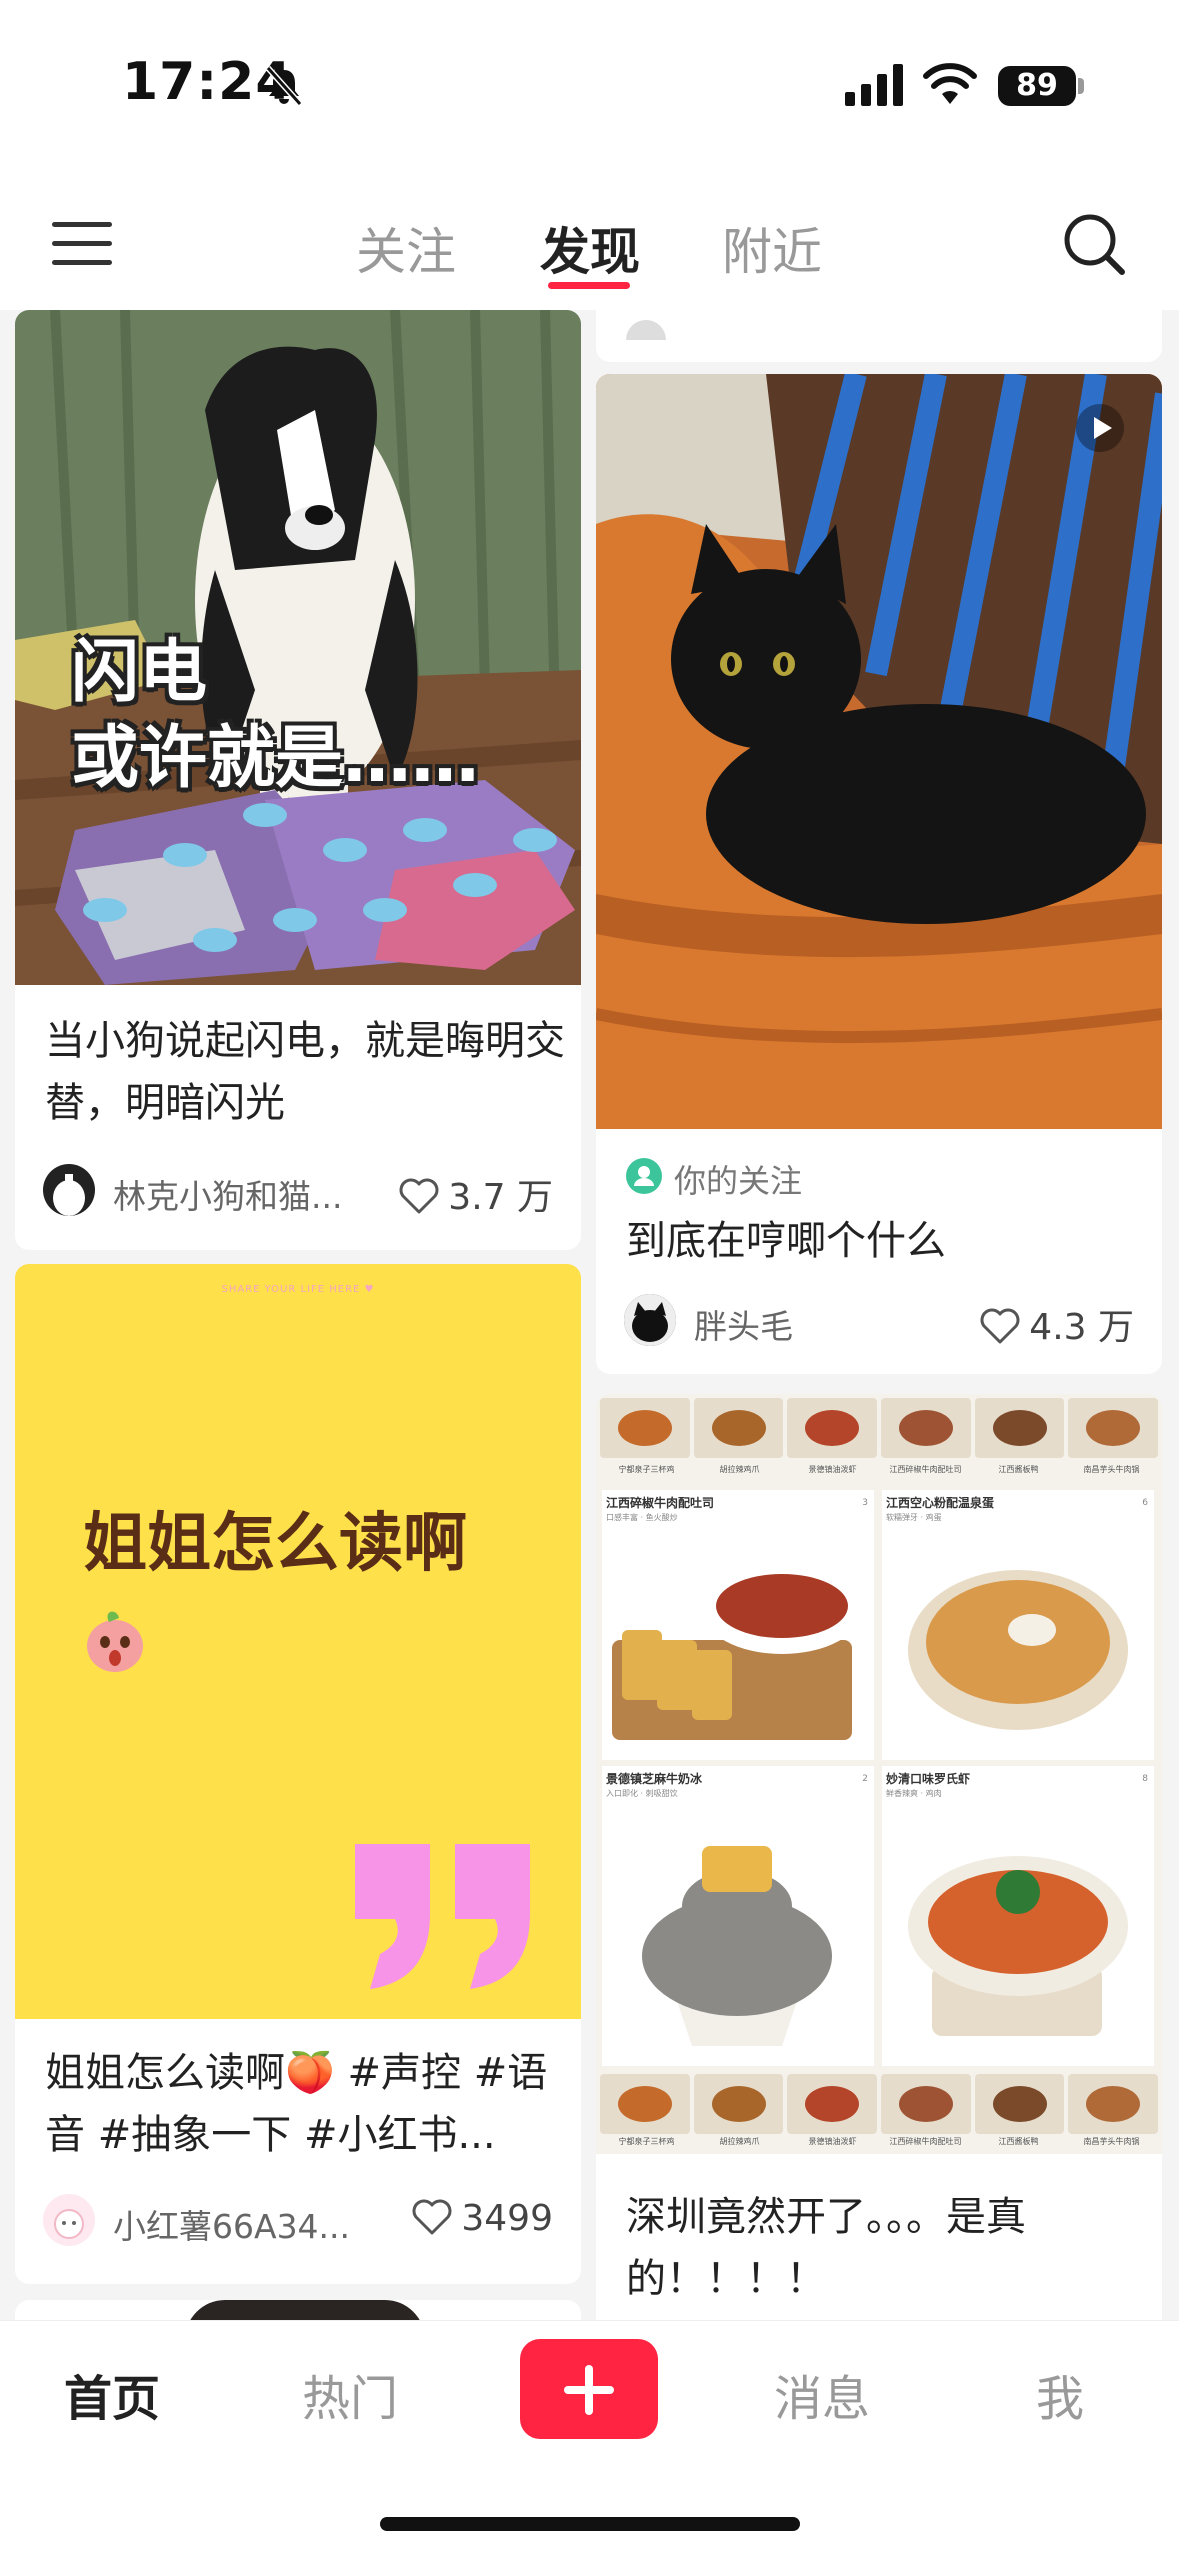  I want to click on peach-emoji-icon, so click(115, 1641).